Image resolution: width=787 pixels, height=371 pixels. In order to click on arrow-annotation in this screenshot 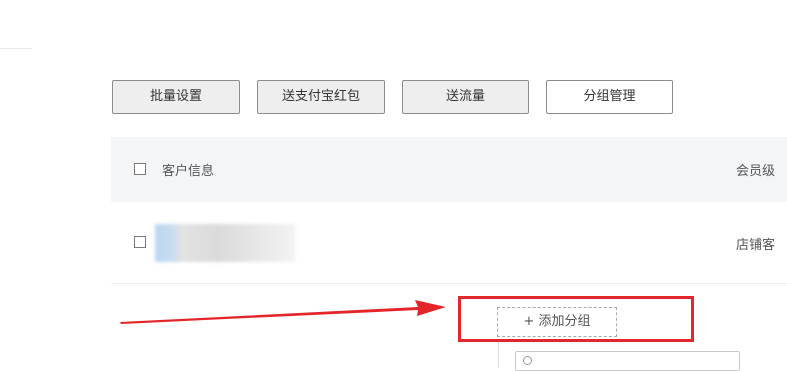, I will do `click(283, 312)`.